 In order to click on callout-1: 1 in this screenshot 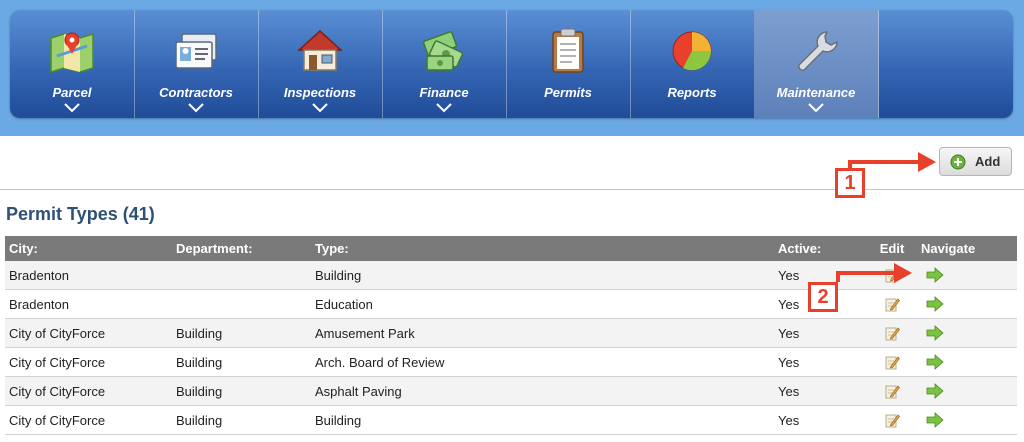, I will do `click(850, 183)`.